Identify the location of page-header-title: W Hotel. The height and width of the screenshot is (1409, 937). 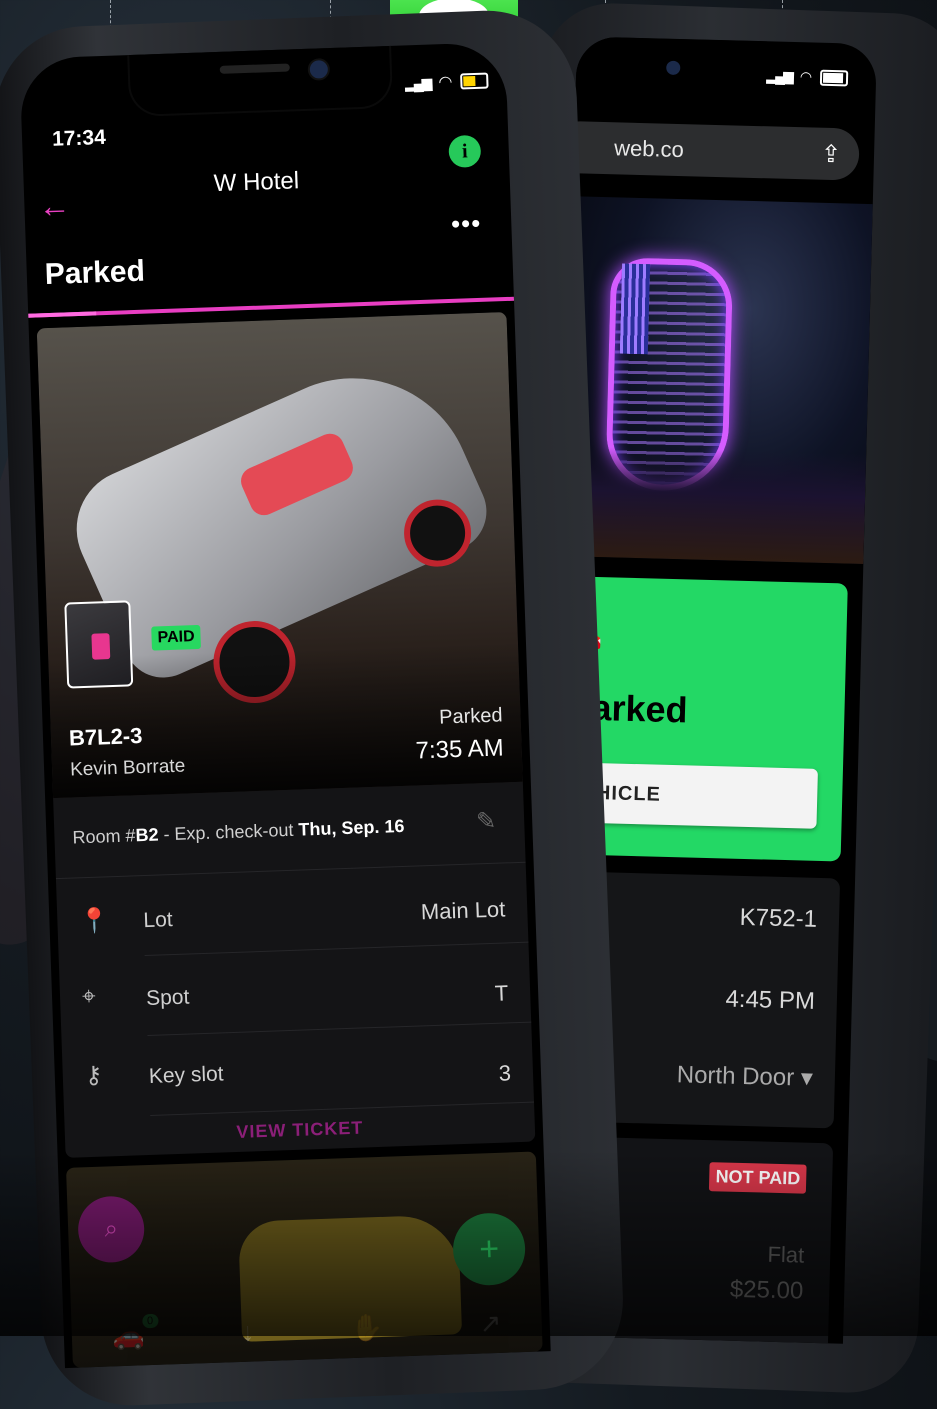
(256, 182).